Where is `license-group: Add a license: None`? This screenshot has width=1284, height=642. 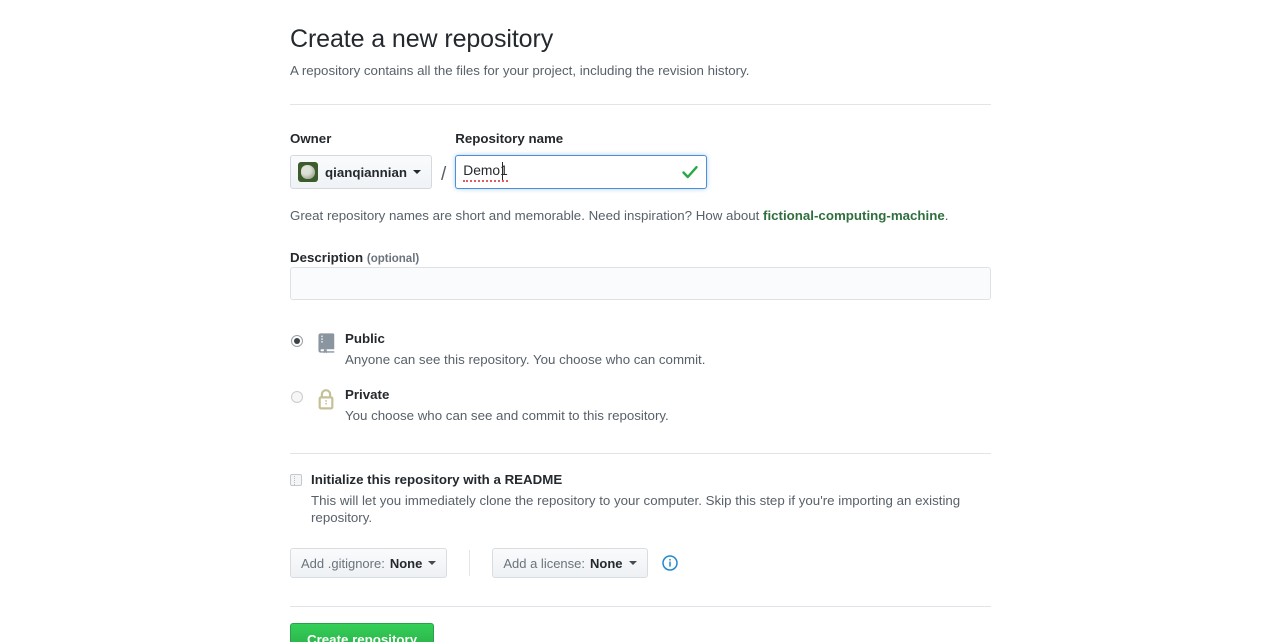
license-group: Add a license: None is located at coordinates (585, 563).